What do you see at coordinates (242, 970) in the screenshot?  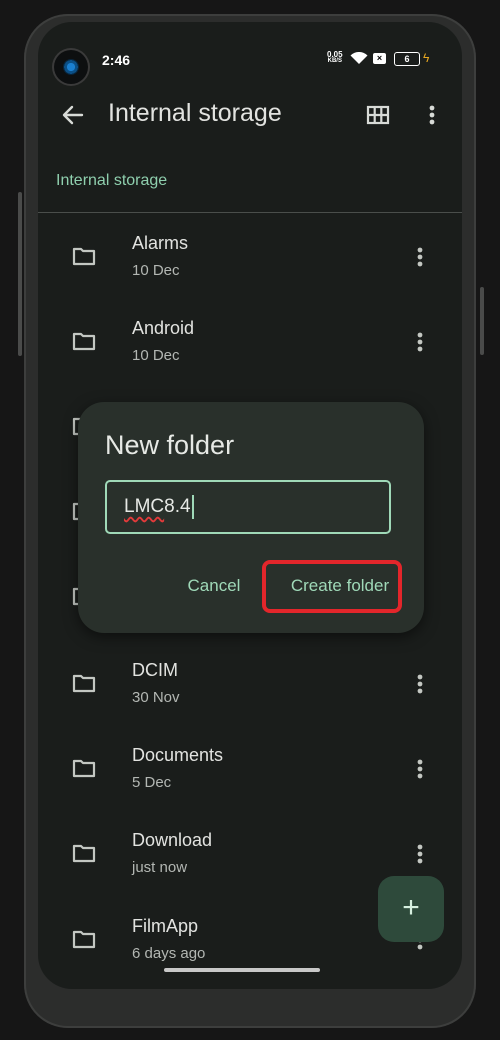 I see `gesture-bar` at bounding box center [242, 970].